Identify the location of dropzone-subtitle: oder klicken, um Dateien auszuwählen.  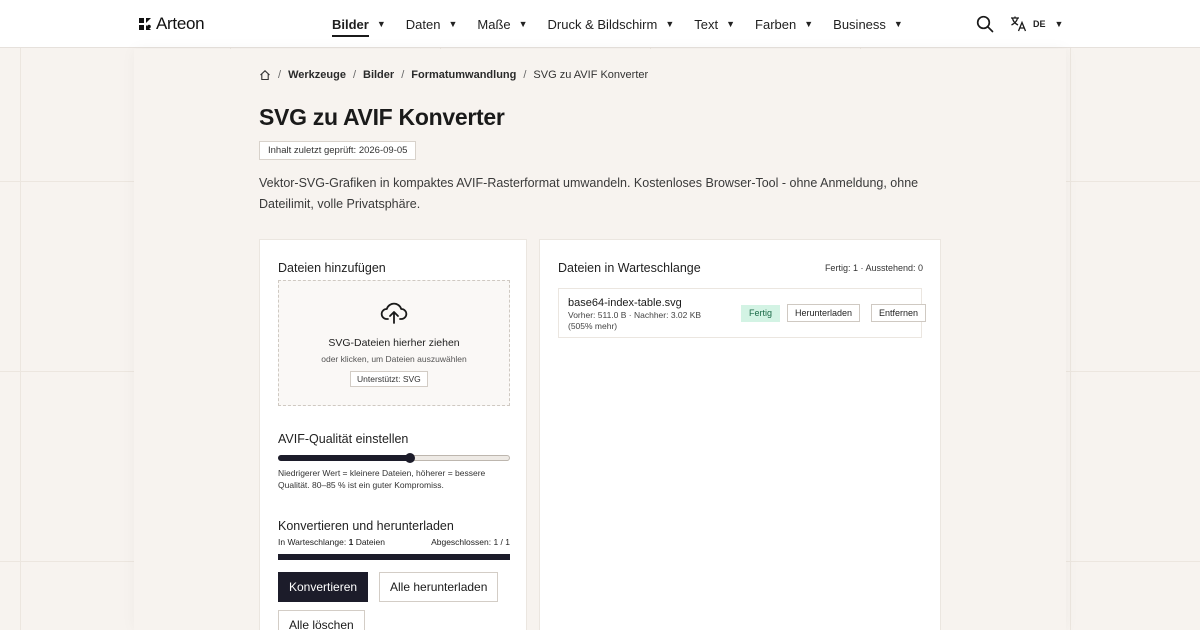
(394, 359).